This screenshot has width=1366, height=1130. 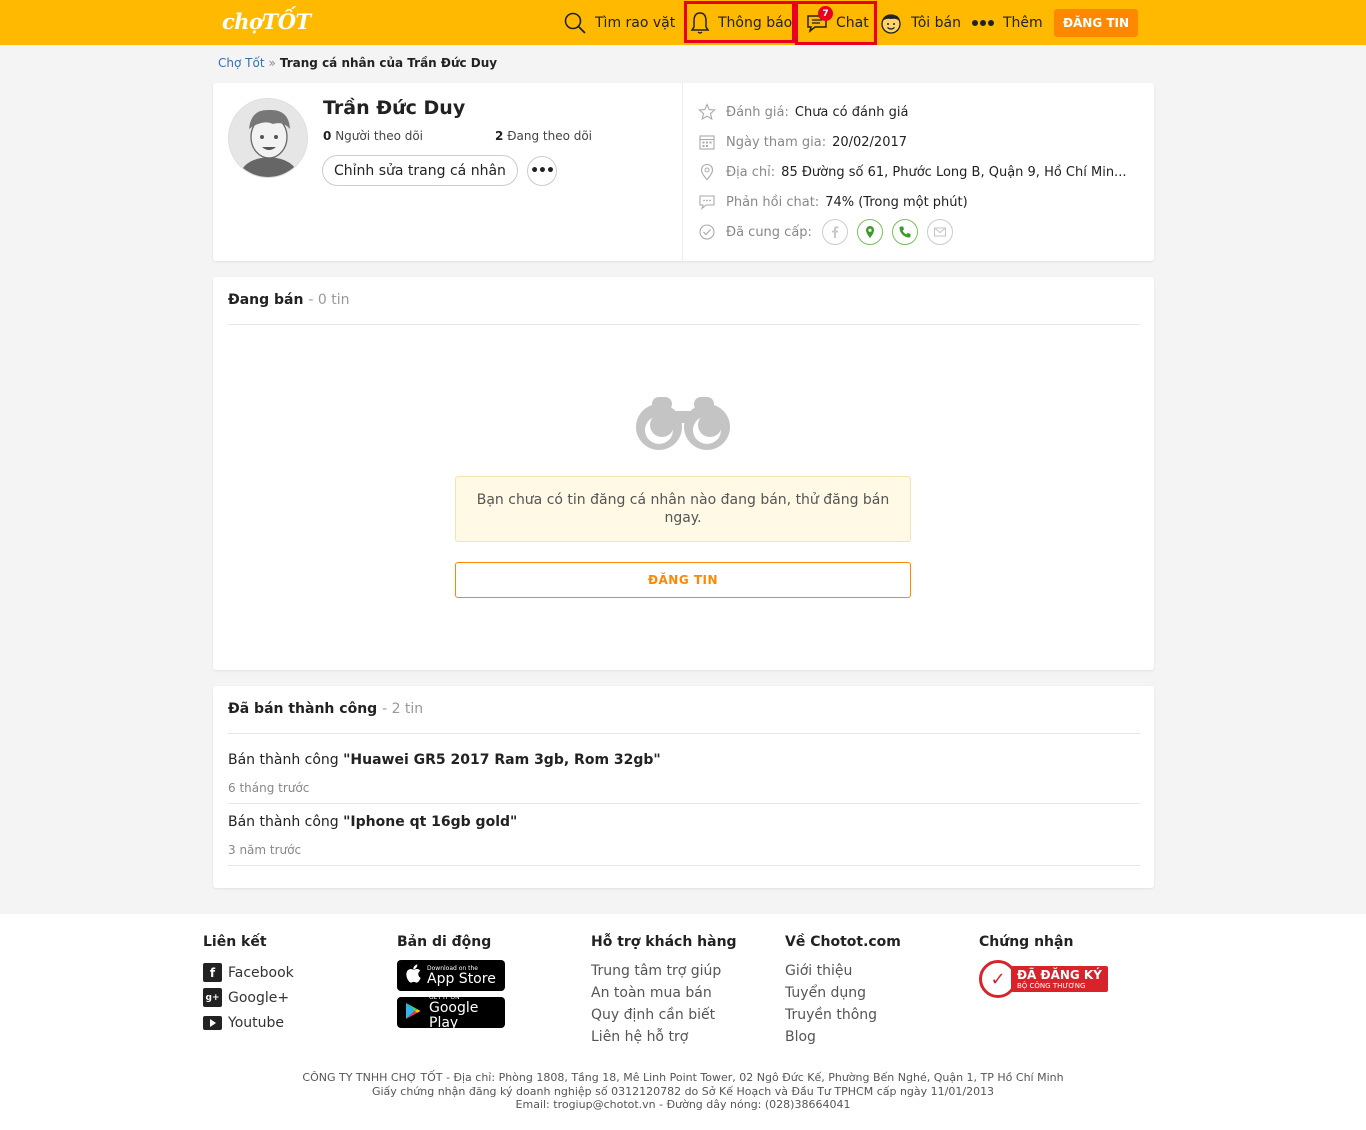 What do you see at coordinates (461, 978) in the screenshot?
I see `appstore-big-text: App Store` at bounding box center [461, 978].